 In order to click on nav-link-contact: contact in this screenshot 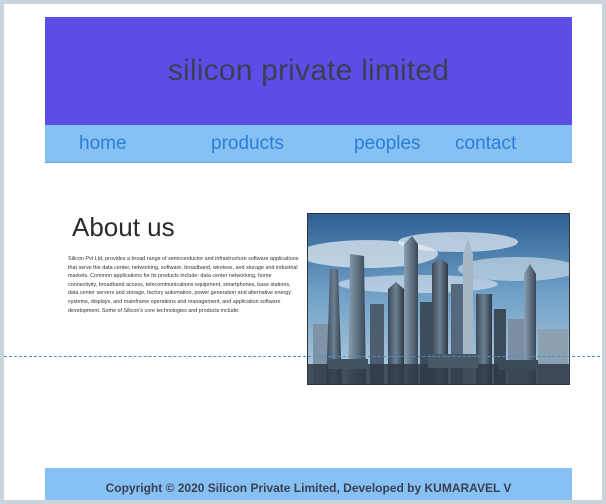, I will do `click(485, 144)`.